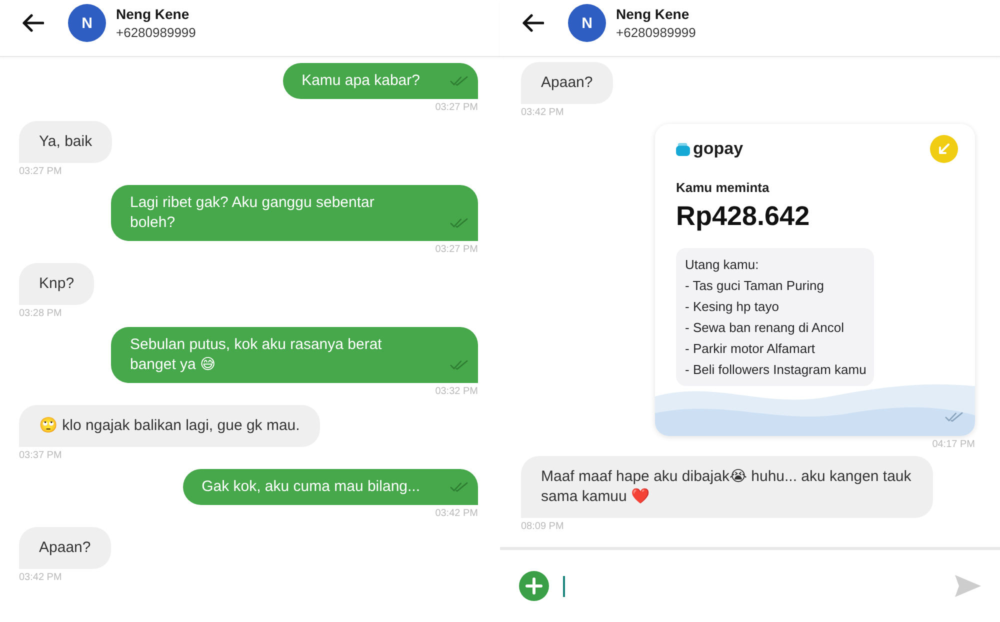 This screenshot has width=1000, height=622. I want to click on note-line: - Parkir motor Alfamart, so click(750, 349).